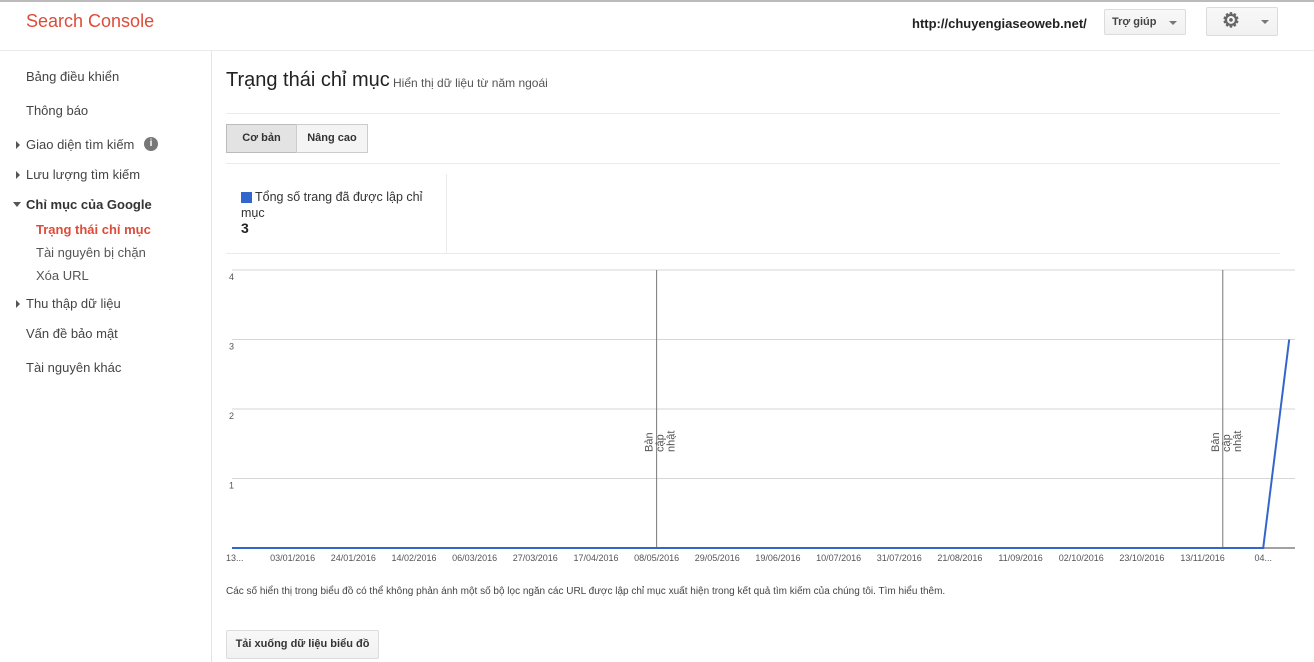 This screenshot has width=1314, height=662. I want to click on x-tick-label: 31/07/2016, so click(899, 558).